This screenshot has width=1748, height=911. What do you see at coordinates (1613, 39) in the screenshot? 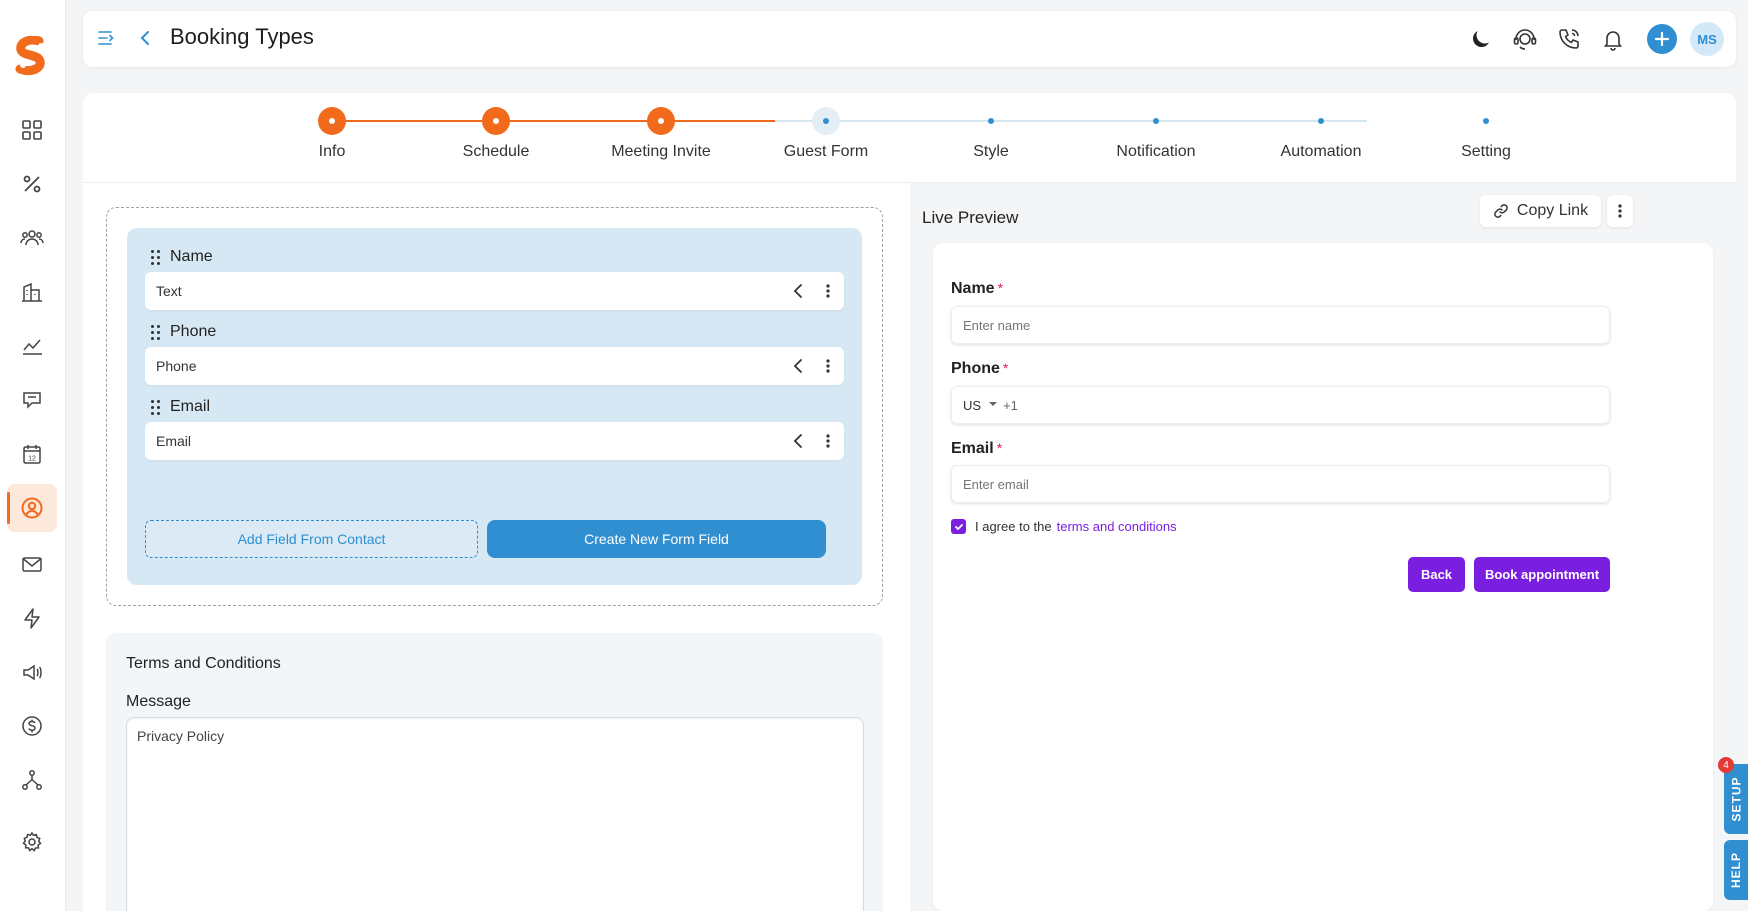
I see `bell-icon` at bounding box center [1613, 39].